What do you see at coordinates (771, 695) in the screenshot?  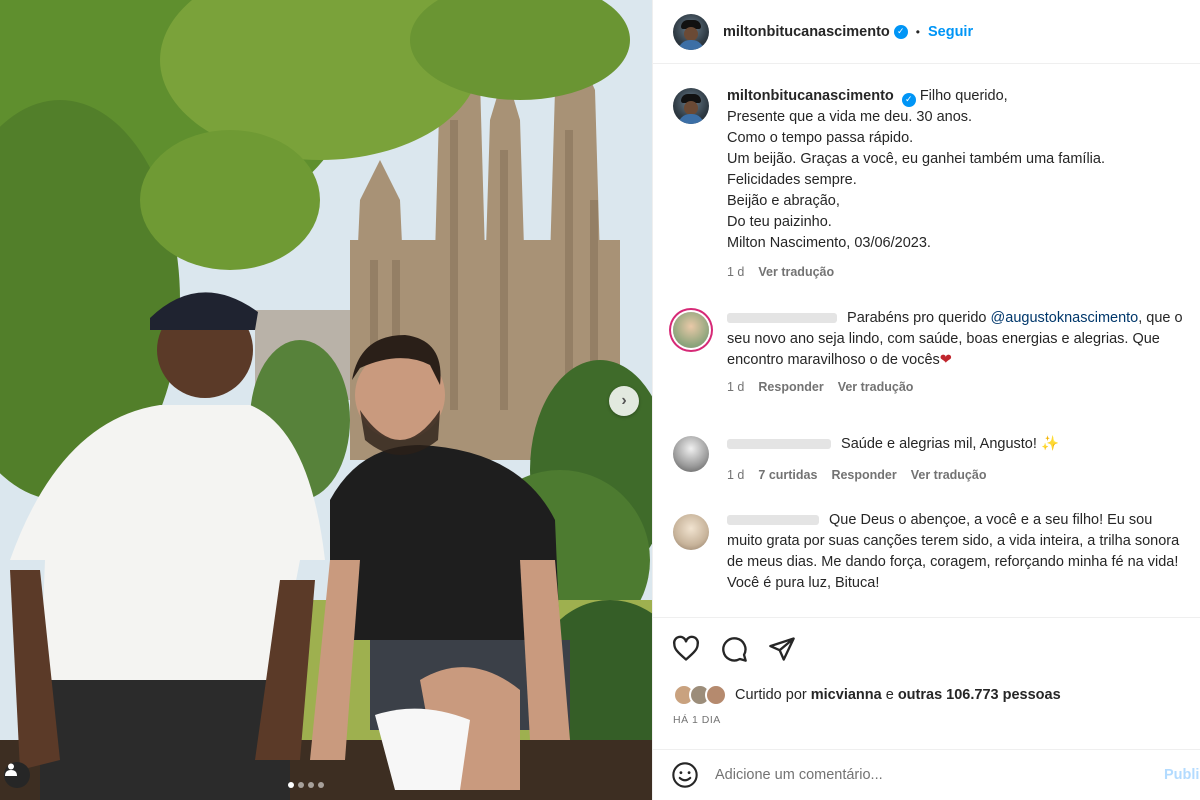 I see `likes-prefix: Curtido por` at bounding box center [771, 695].